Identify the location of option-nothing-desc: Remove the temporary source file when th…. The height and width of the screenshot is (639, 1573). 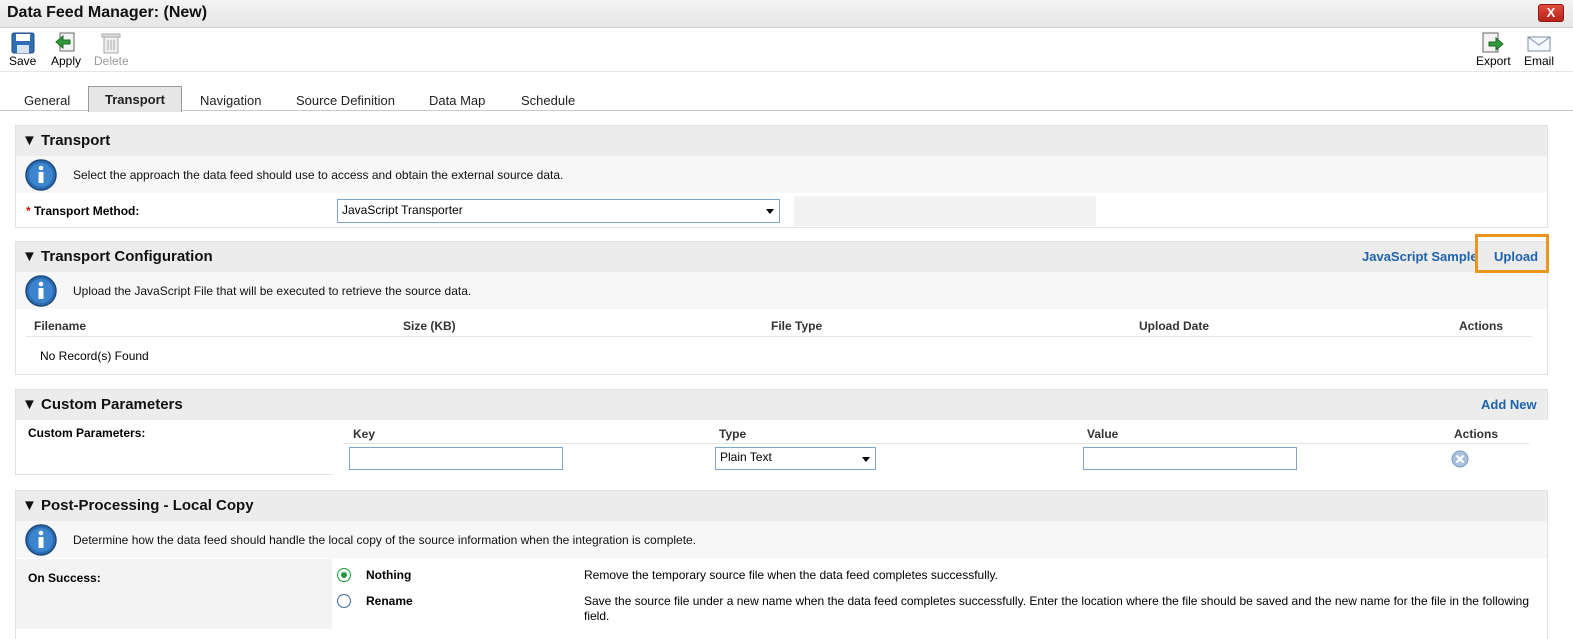
(791, 575).